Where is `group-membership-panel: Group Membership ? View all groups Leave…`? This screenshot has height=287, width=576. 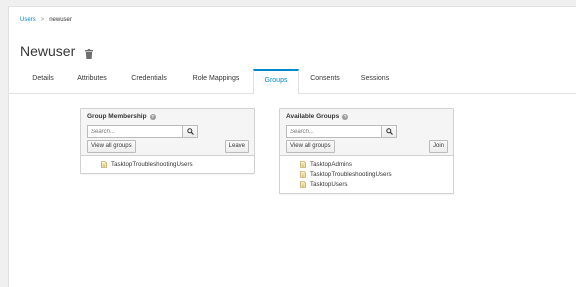
group-membership-panel: Group Membership ? View all groups Leave… is located at coordinates (167, 141).